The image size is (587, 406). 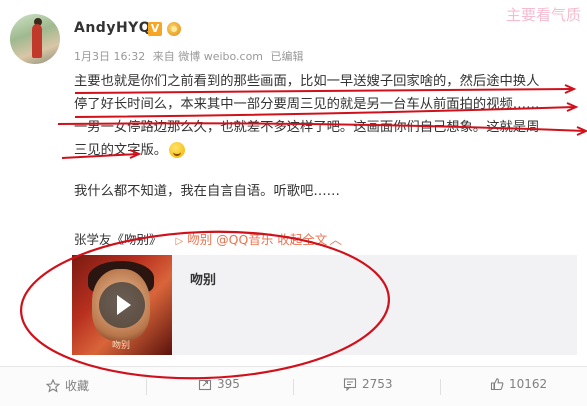 I want to click on card-song-title: 吻别, so click(x=203, y=278).